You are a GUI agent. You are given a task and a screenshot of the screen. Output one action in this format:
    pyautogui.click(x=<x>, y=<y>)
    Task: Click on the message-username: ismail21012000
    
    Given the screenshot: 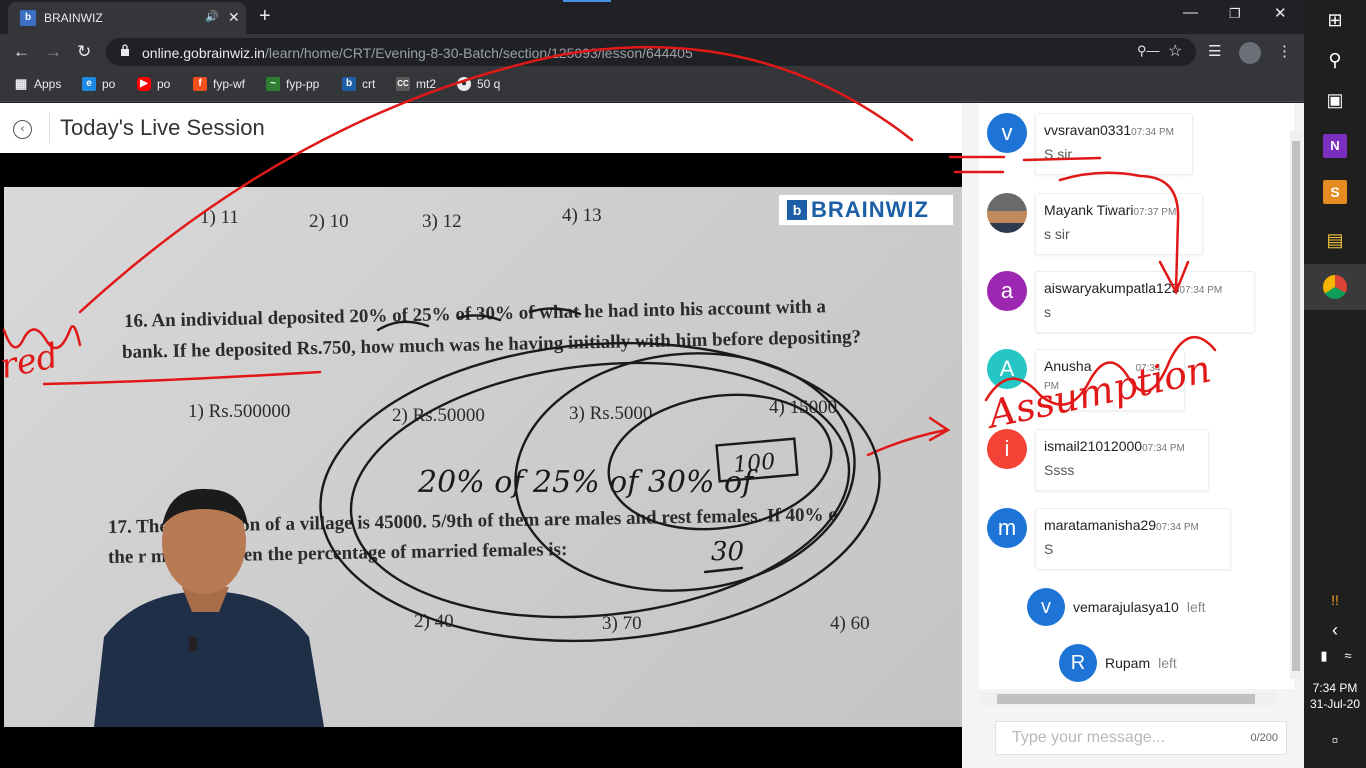 What is the action you would take?
    pyautogui.click(x=1093, y=446)
    